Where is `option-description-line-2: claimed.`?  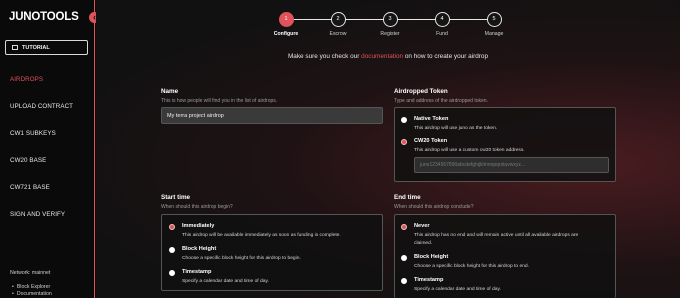 option-description-line-2: claimed. is located at coordinates (423, 243).